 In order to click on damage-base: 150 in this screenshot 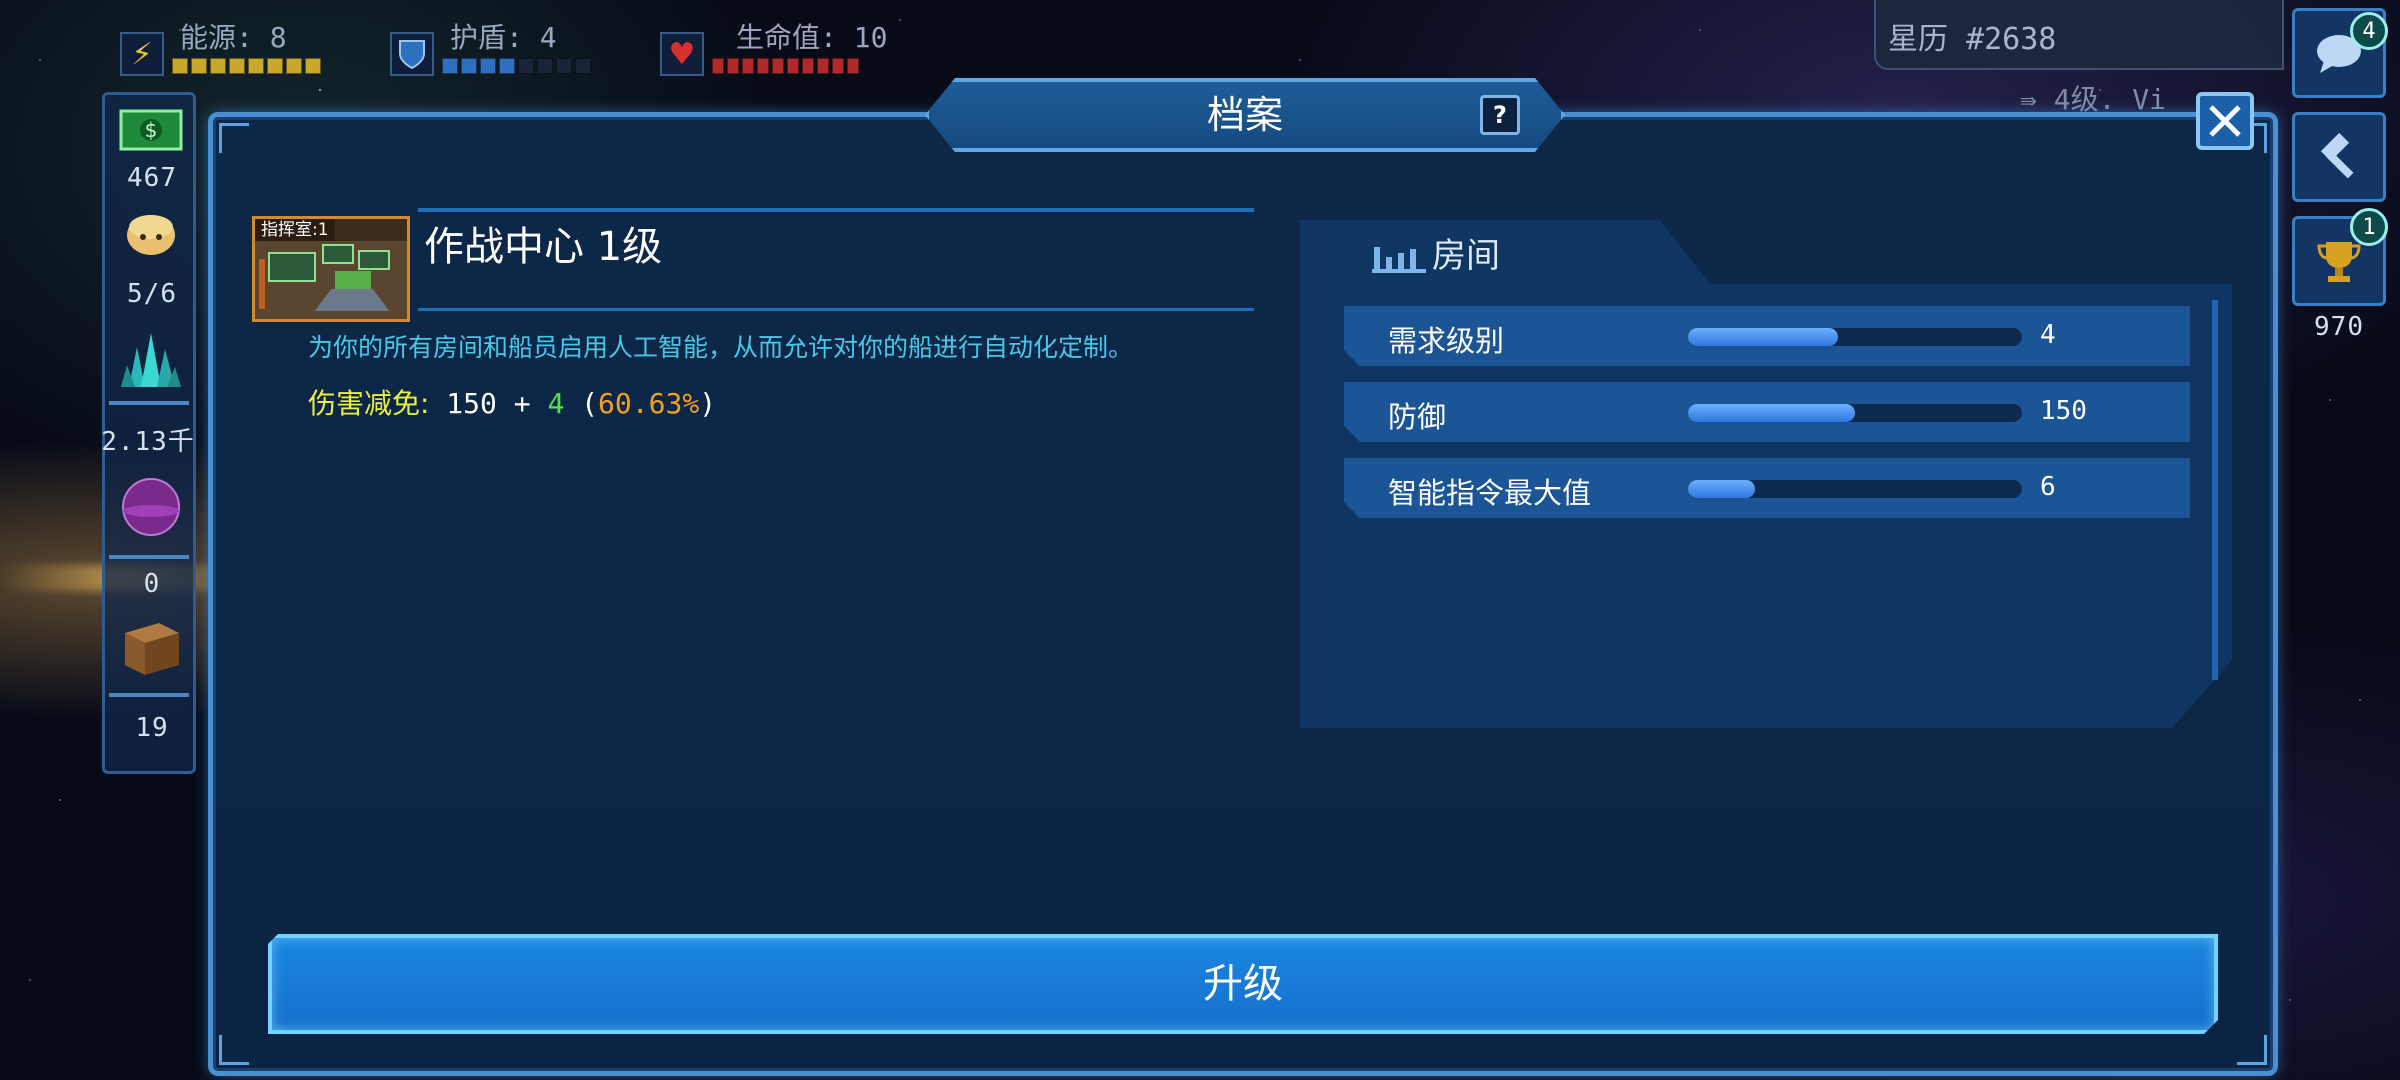, I will do `click(471, 403)`.